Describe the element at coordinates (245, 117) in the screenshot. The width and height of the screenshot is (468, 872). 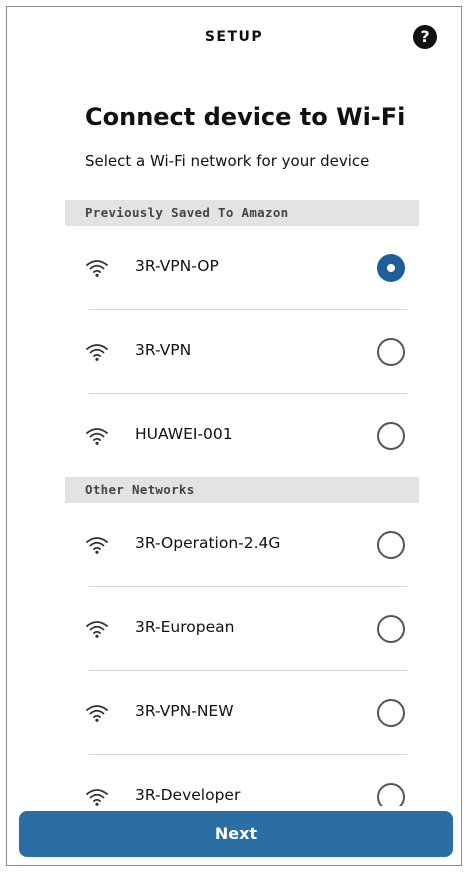
I see `heading: Connect device to Wi-Fi` at that location.